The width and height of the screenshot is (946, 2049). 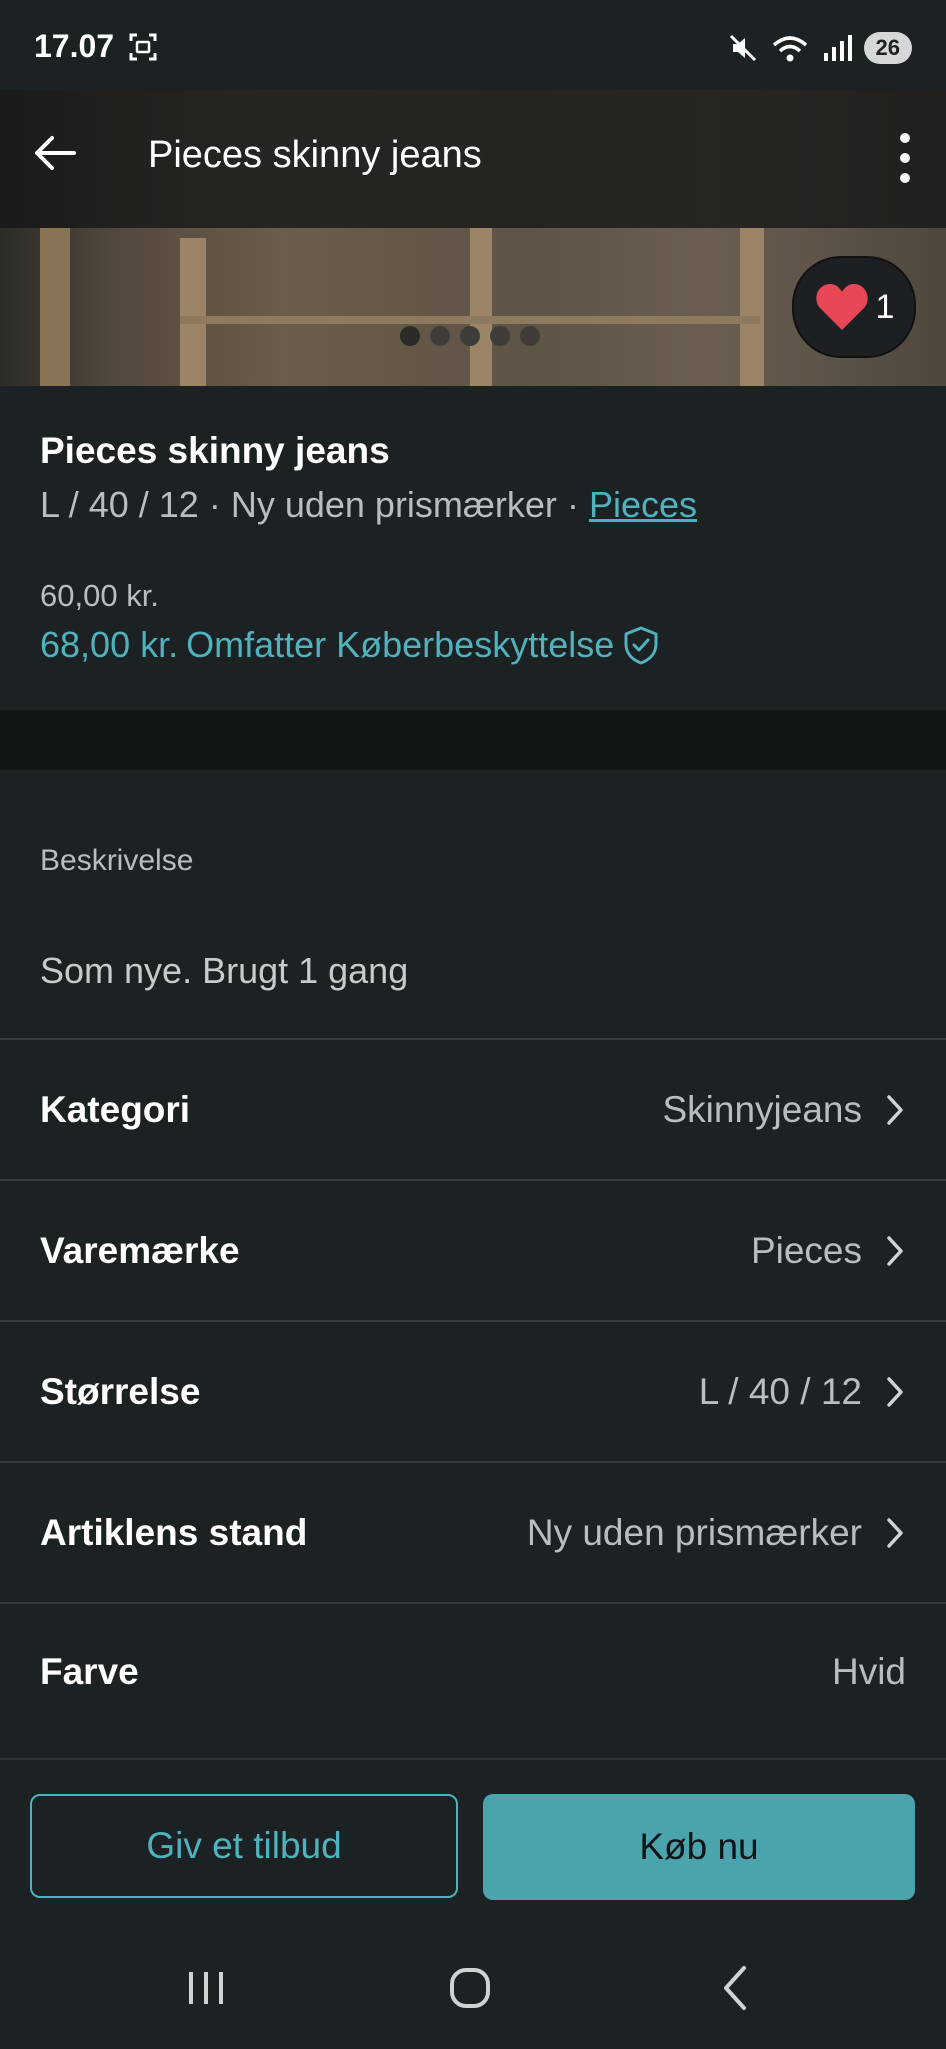 I want to click on detail-row-size: Størrelse L / 40 / 12, so click(x=473, y=1391).